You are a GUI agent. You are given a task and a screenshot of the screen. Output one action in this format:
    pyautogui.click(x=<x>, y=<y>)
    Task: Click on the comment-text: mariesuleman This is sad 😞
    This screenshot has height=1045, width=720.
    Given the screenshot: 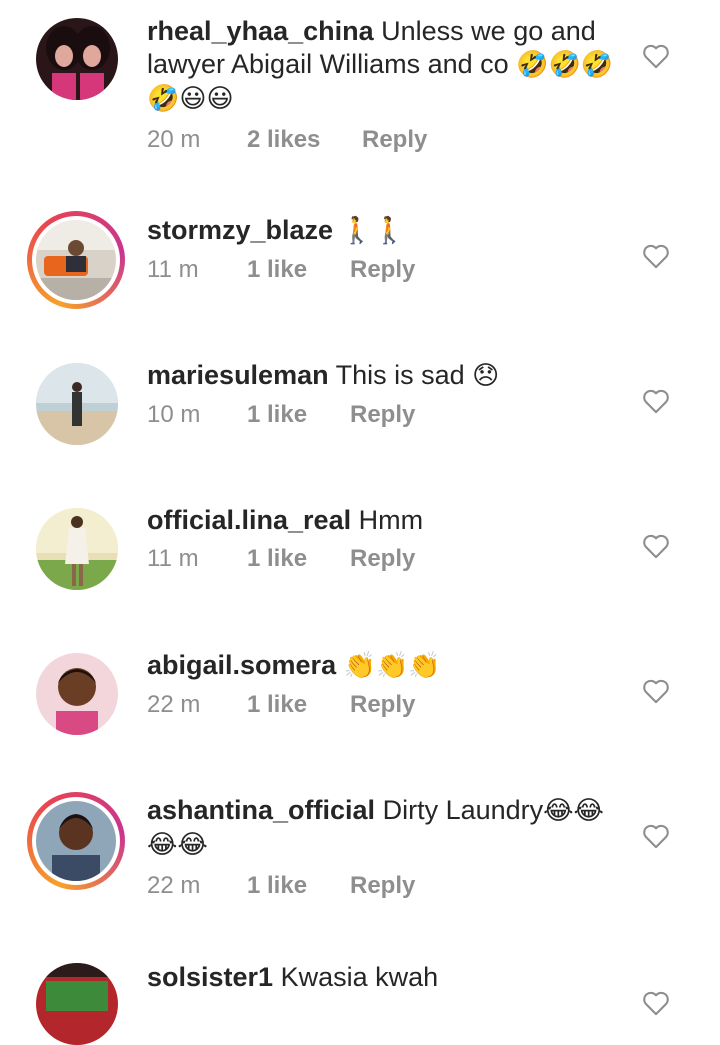 What is the action you would take?
    pyautogui.click(x=387, y=376)
    